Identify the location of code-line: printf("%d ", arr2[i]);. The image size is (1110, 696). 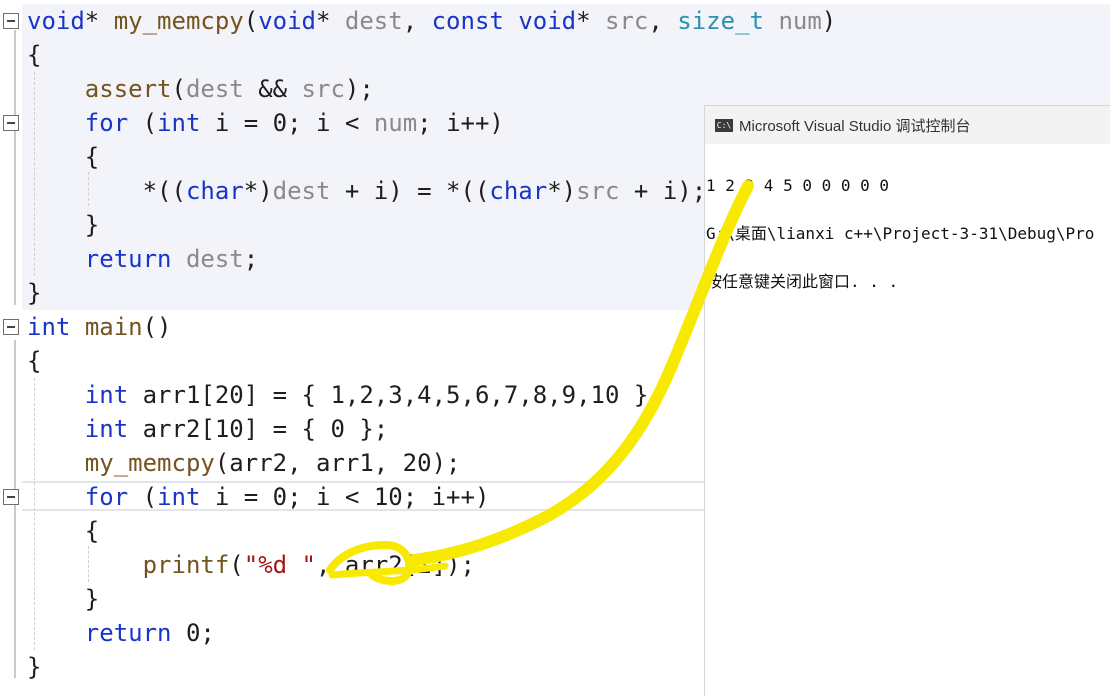
(251, 565).